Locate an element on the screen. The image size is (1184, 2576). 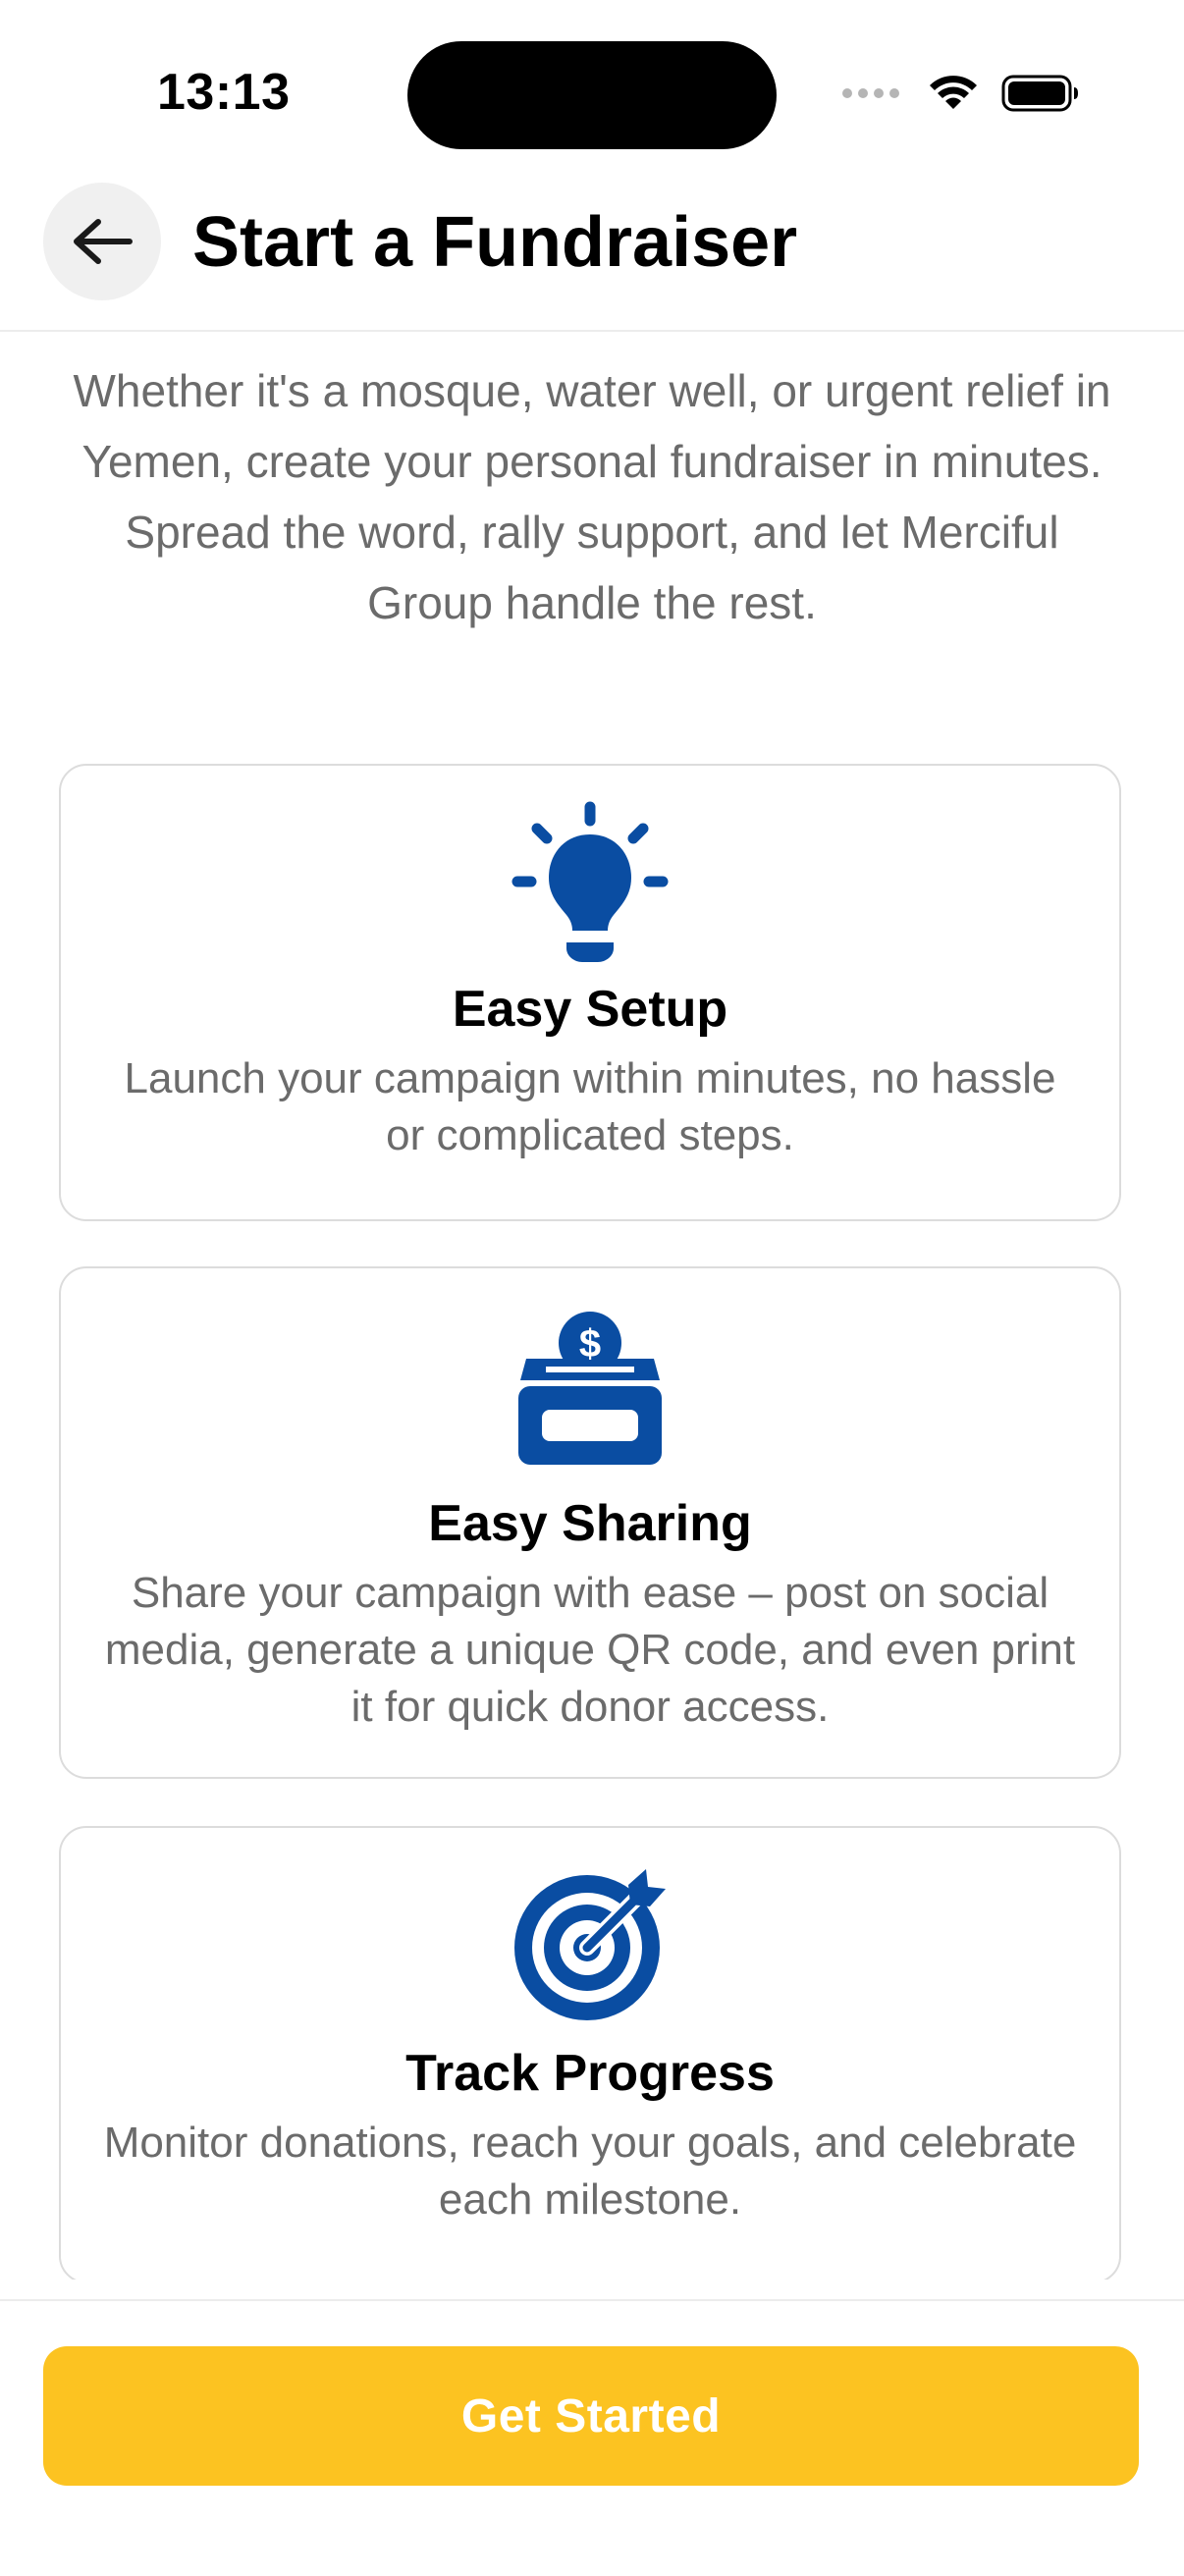
header: Start a Fundraiser is located at coordinates (592, 254).